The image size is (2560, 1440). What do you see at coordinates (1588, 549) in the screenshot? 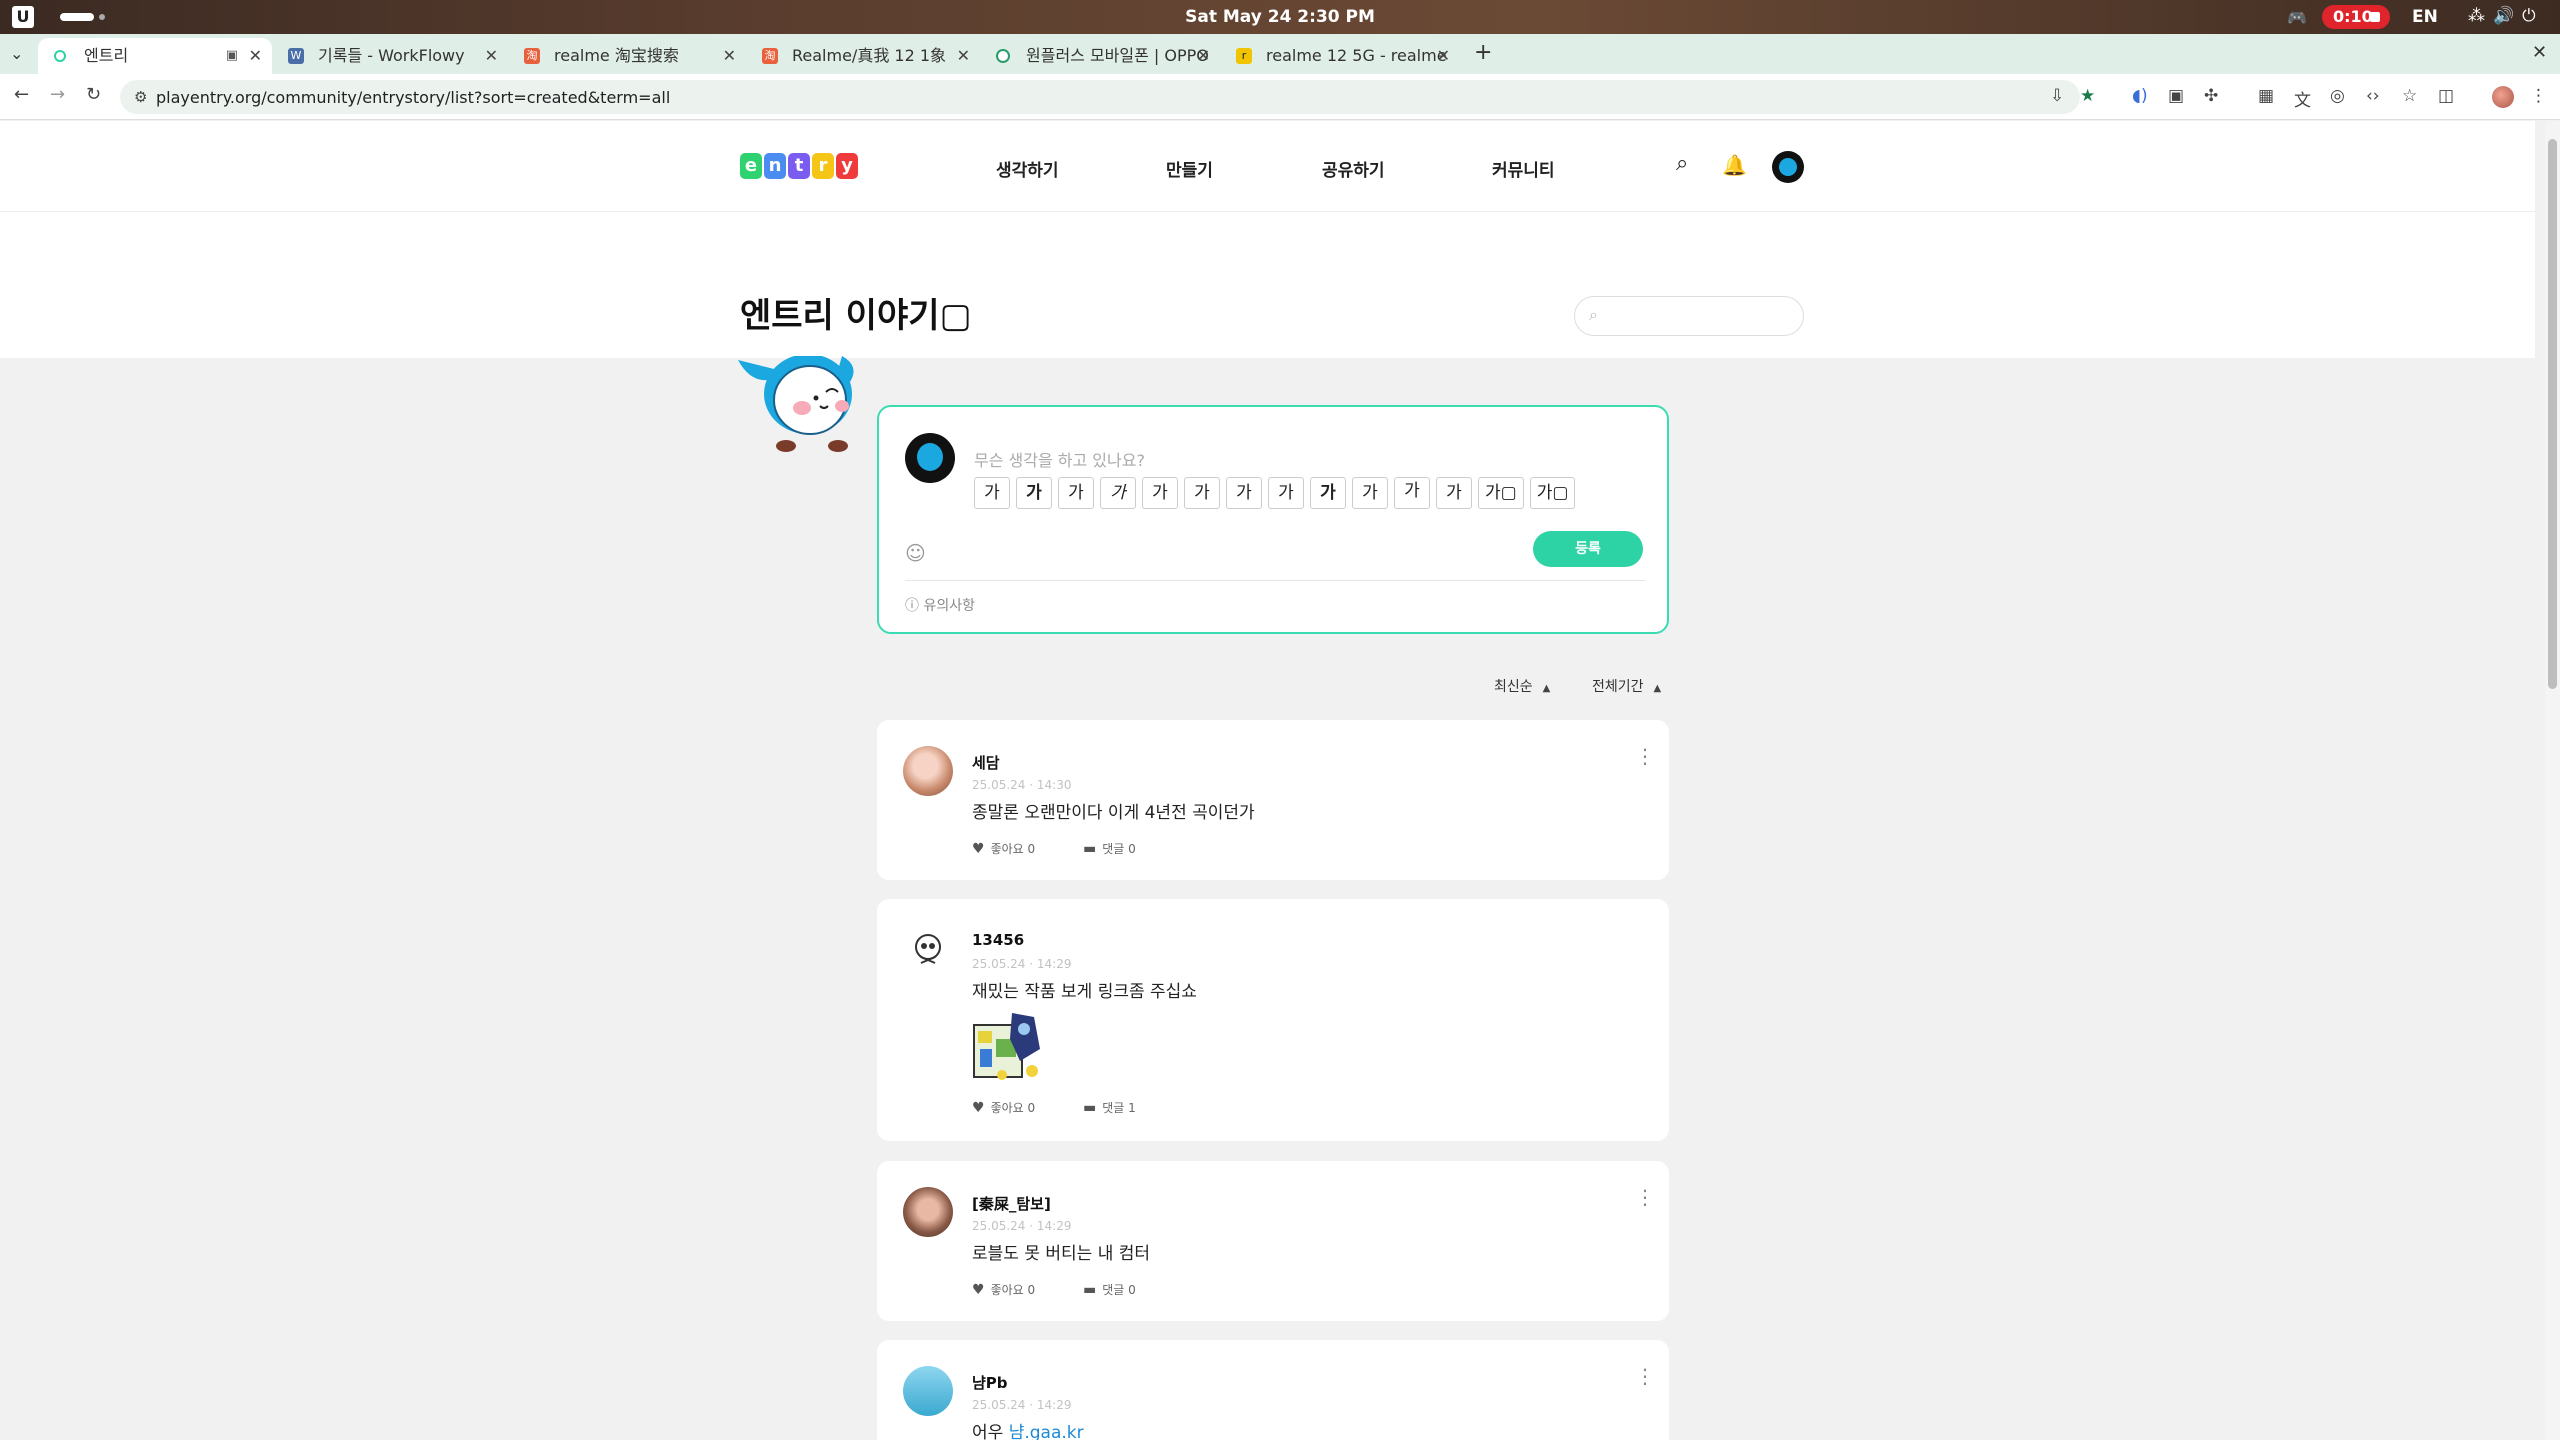
I see `submit-post-button: 등록` at bounding box center [1588, 549].